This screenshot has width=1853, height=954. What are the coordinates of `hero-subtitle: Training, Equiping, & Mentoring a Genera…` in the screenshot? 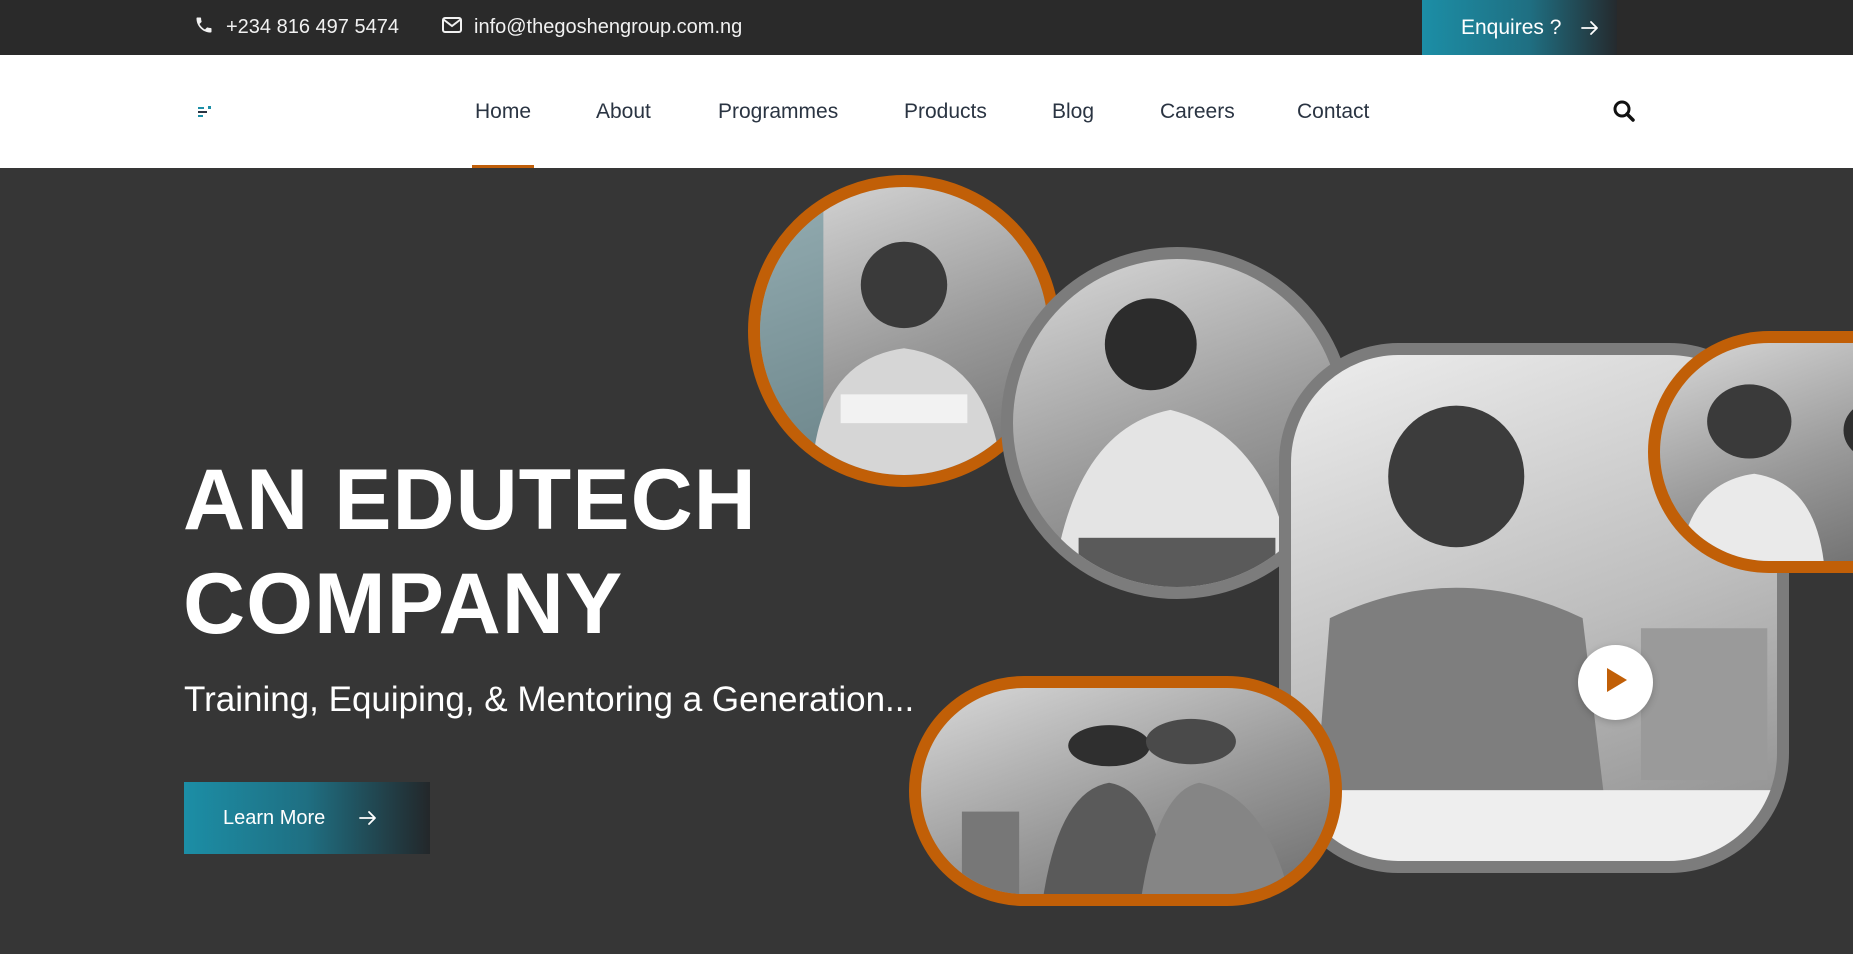 It's located at (549, 699).